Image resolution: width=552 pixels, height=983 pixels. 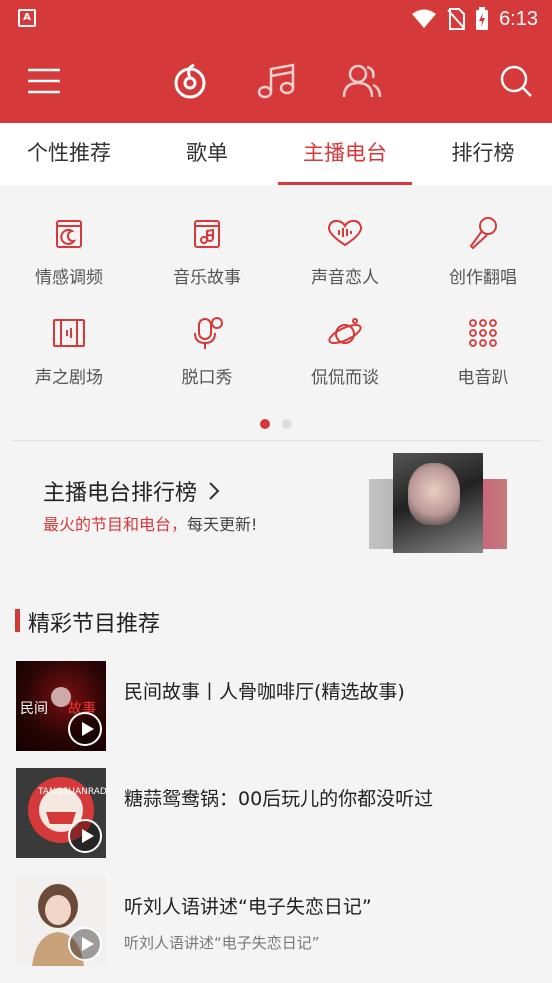 I want to click on no-sim-icon, so click(x=456, y=19).